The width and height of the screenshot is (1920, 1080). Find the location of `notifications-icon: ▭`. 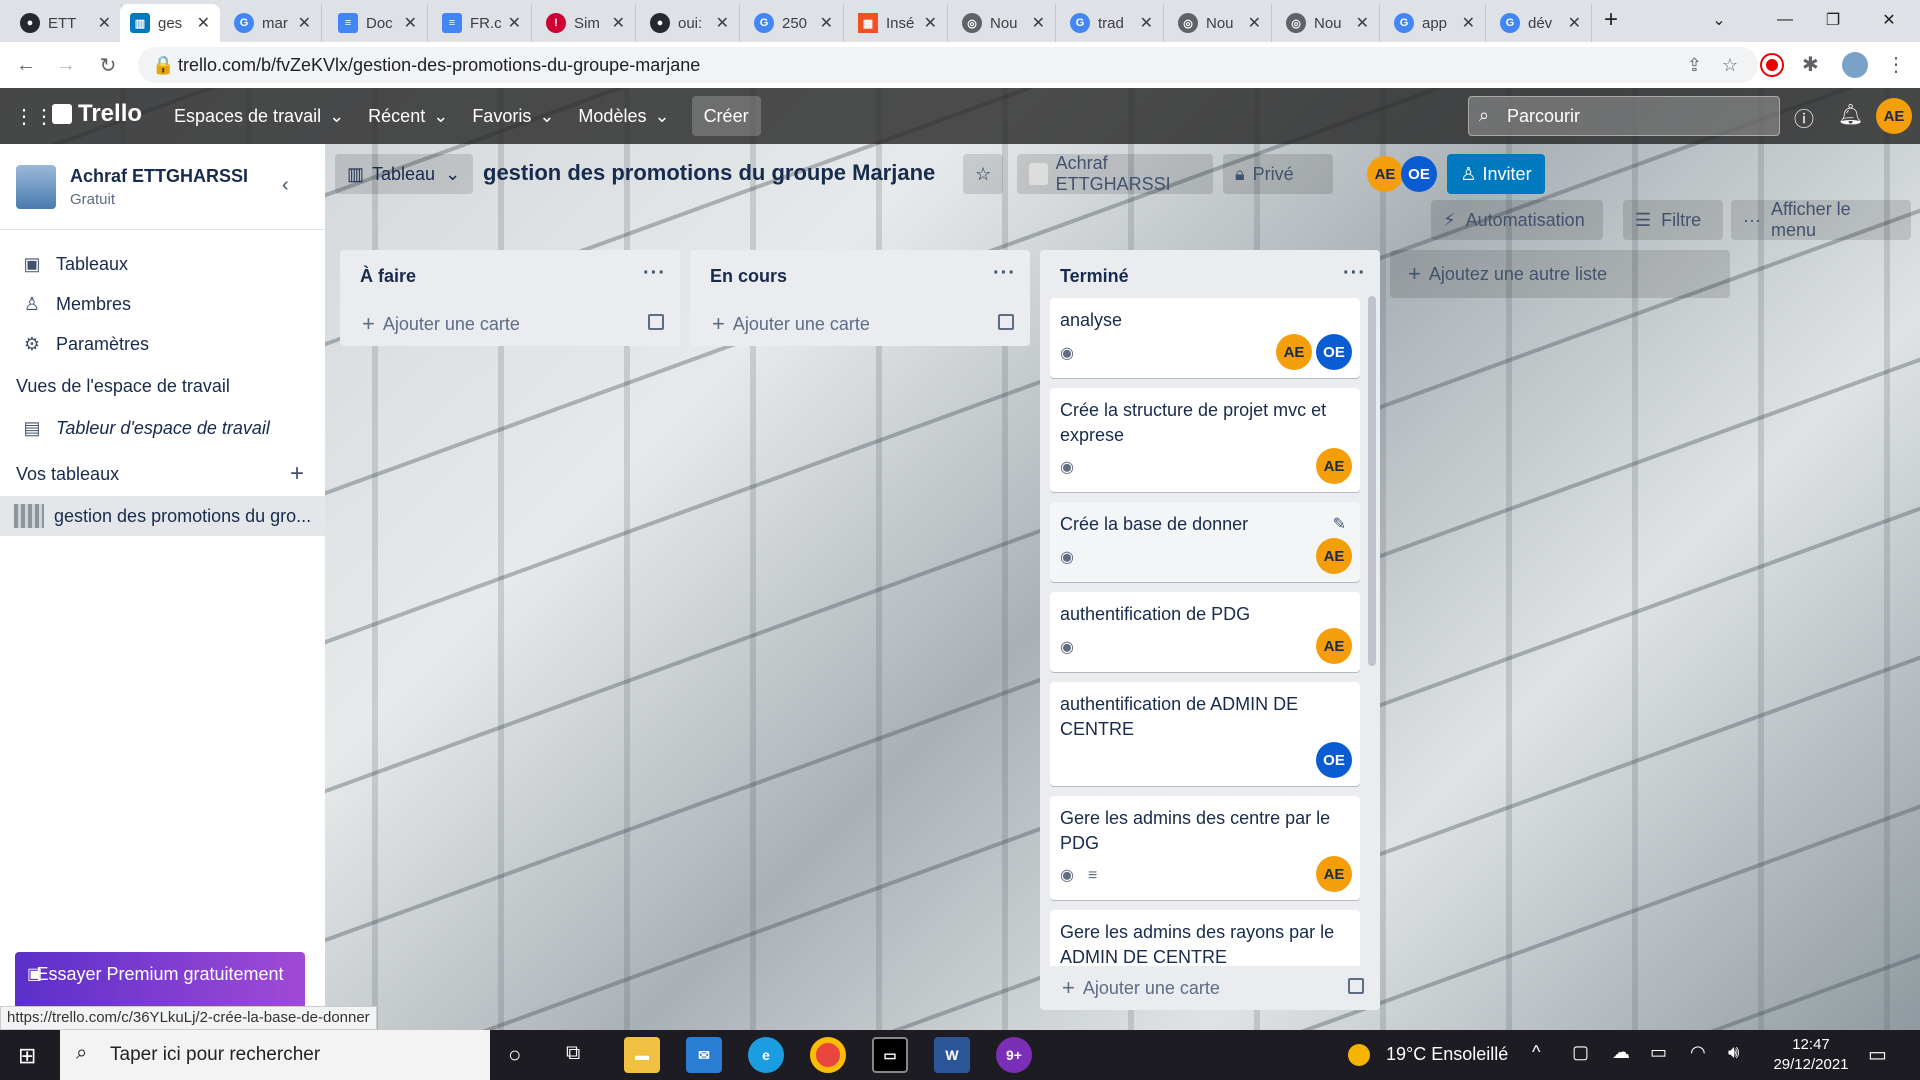

notifications-icon: ▭ is located at coordinates (1877, 1054).